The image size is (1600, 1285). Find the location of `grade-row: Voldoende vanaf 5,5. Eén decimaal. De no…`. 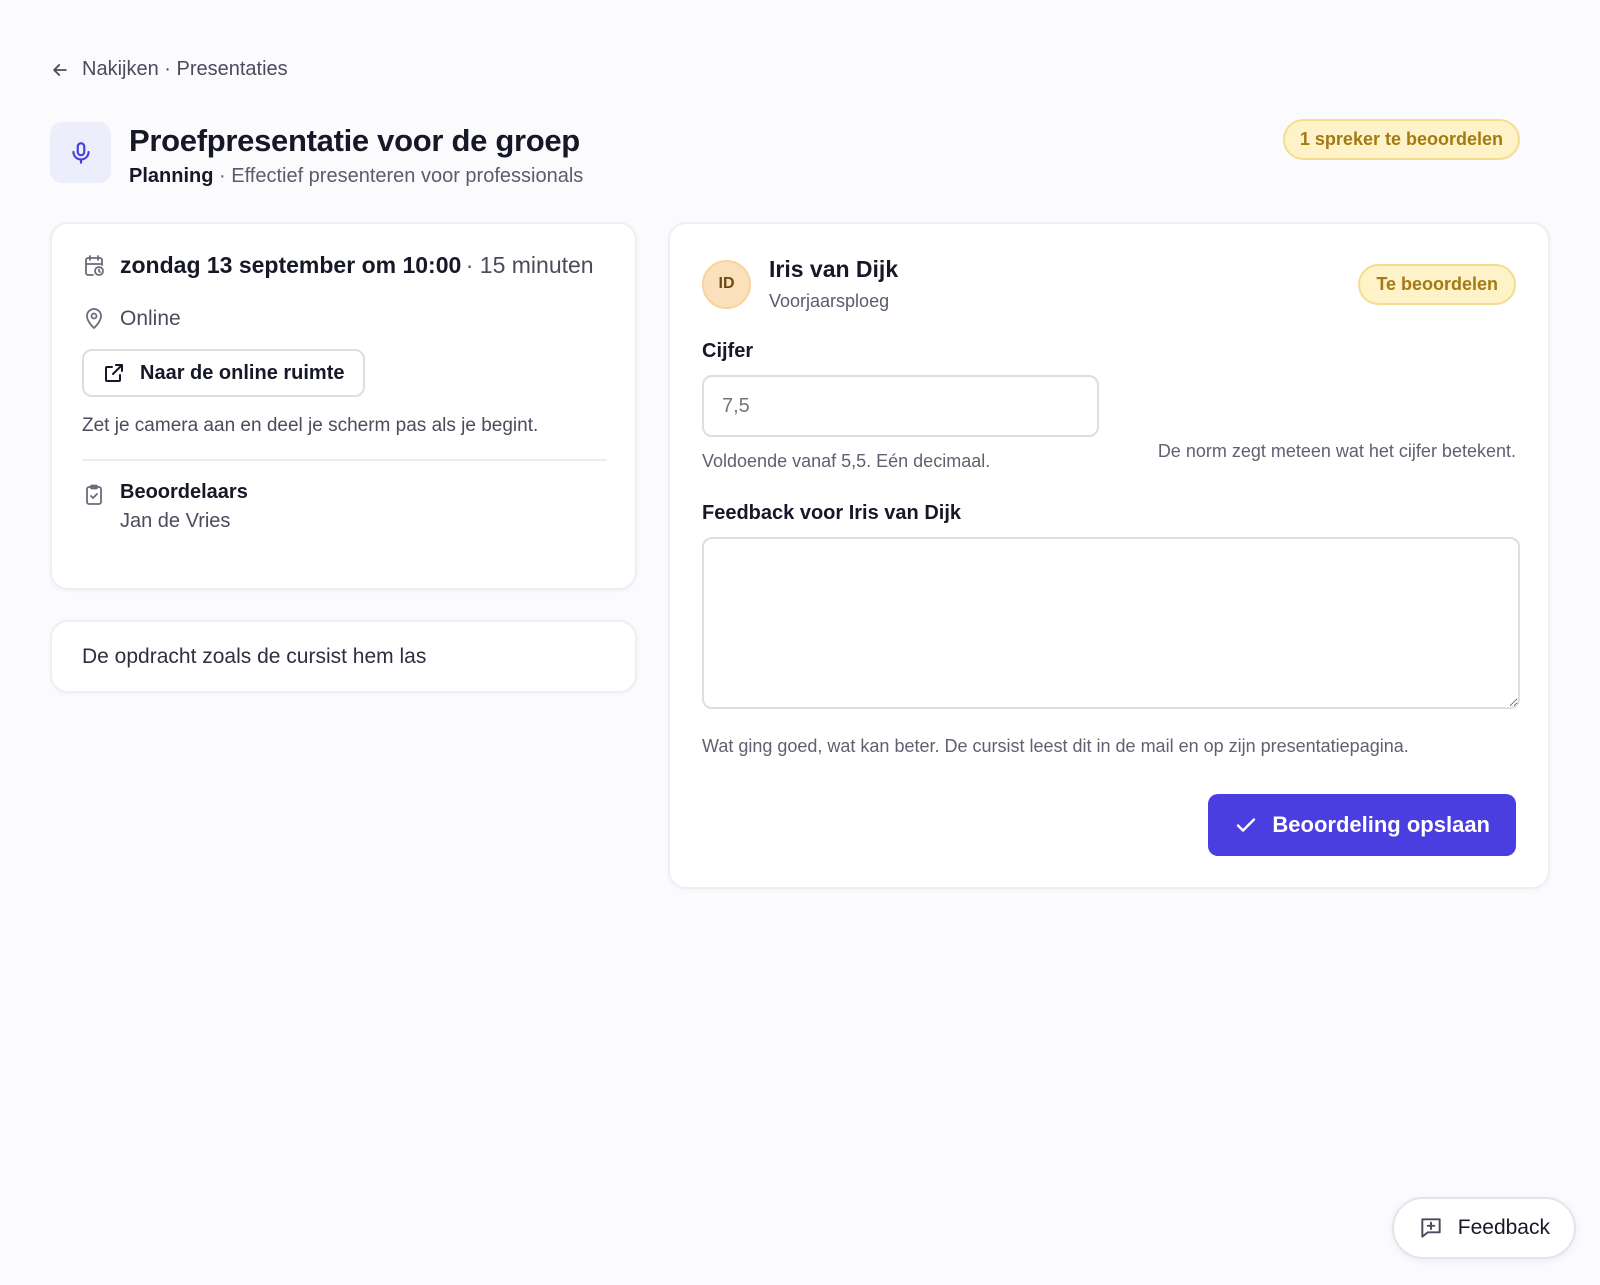

grade-row: Voldoende vanaf 5,5. Eén decimaal. De no… is located at coordinates (1109, 417).